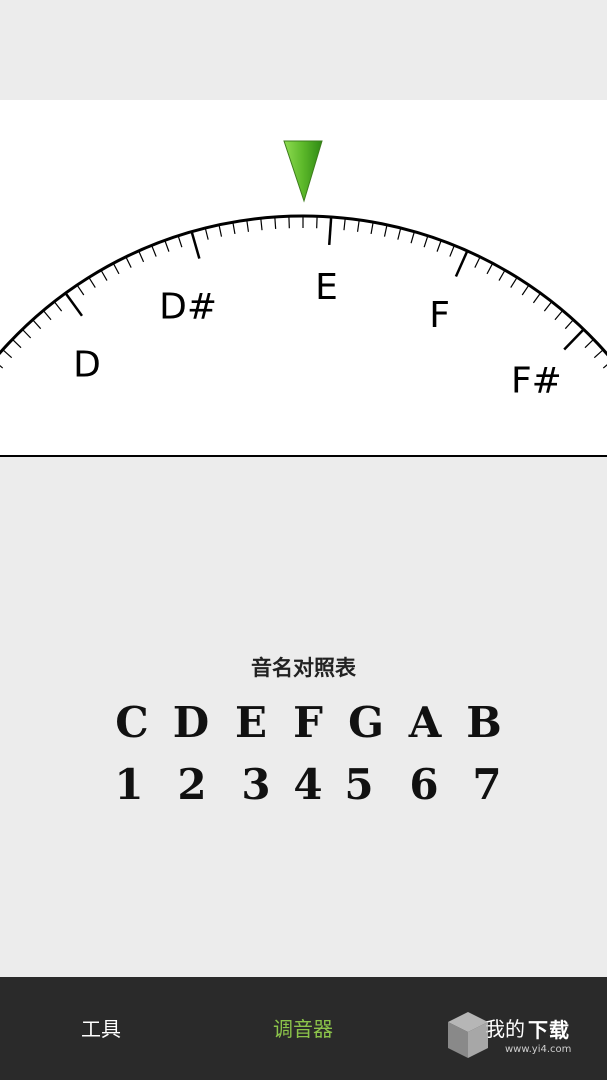 This screenshot has height=1080, width=607. What do you see at coordinates (359, 784) in the screenshot?
I see `note-number: 5` at bounding box center [359, 784].